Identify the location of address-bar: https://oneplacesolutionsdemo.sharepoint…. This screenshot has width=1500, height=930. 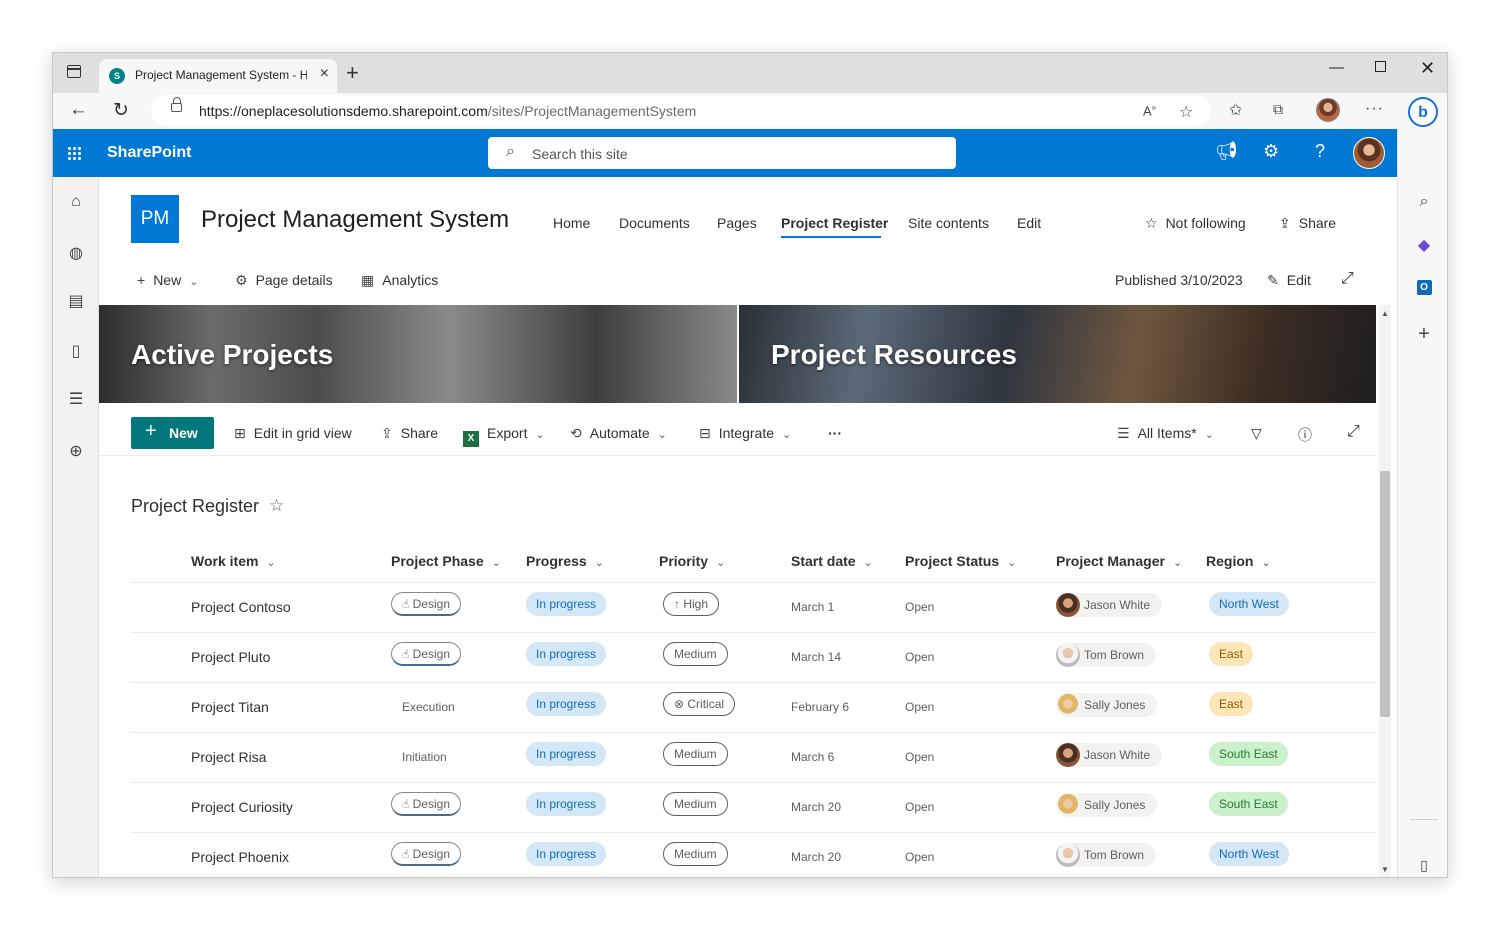
(681, 110).